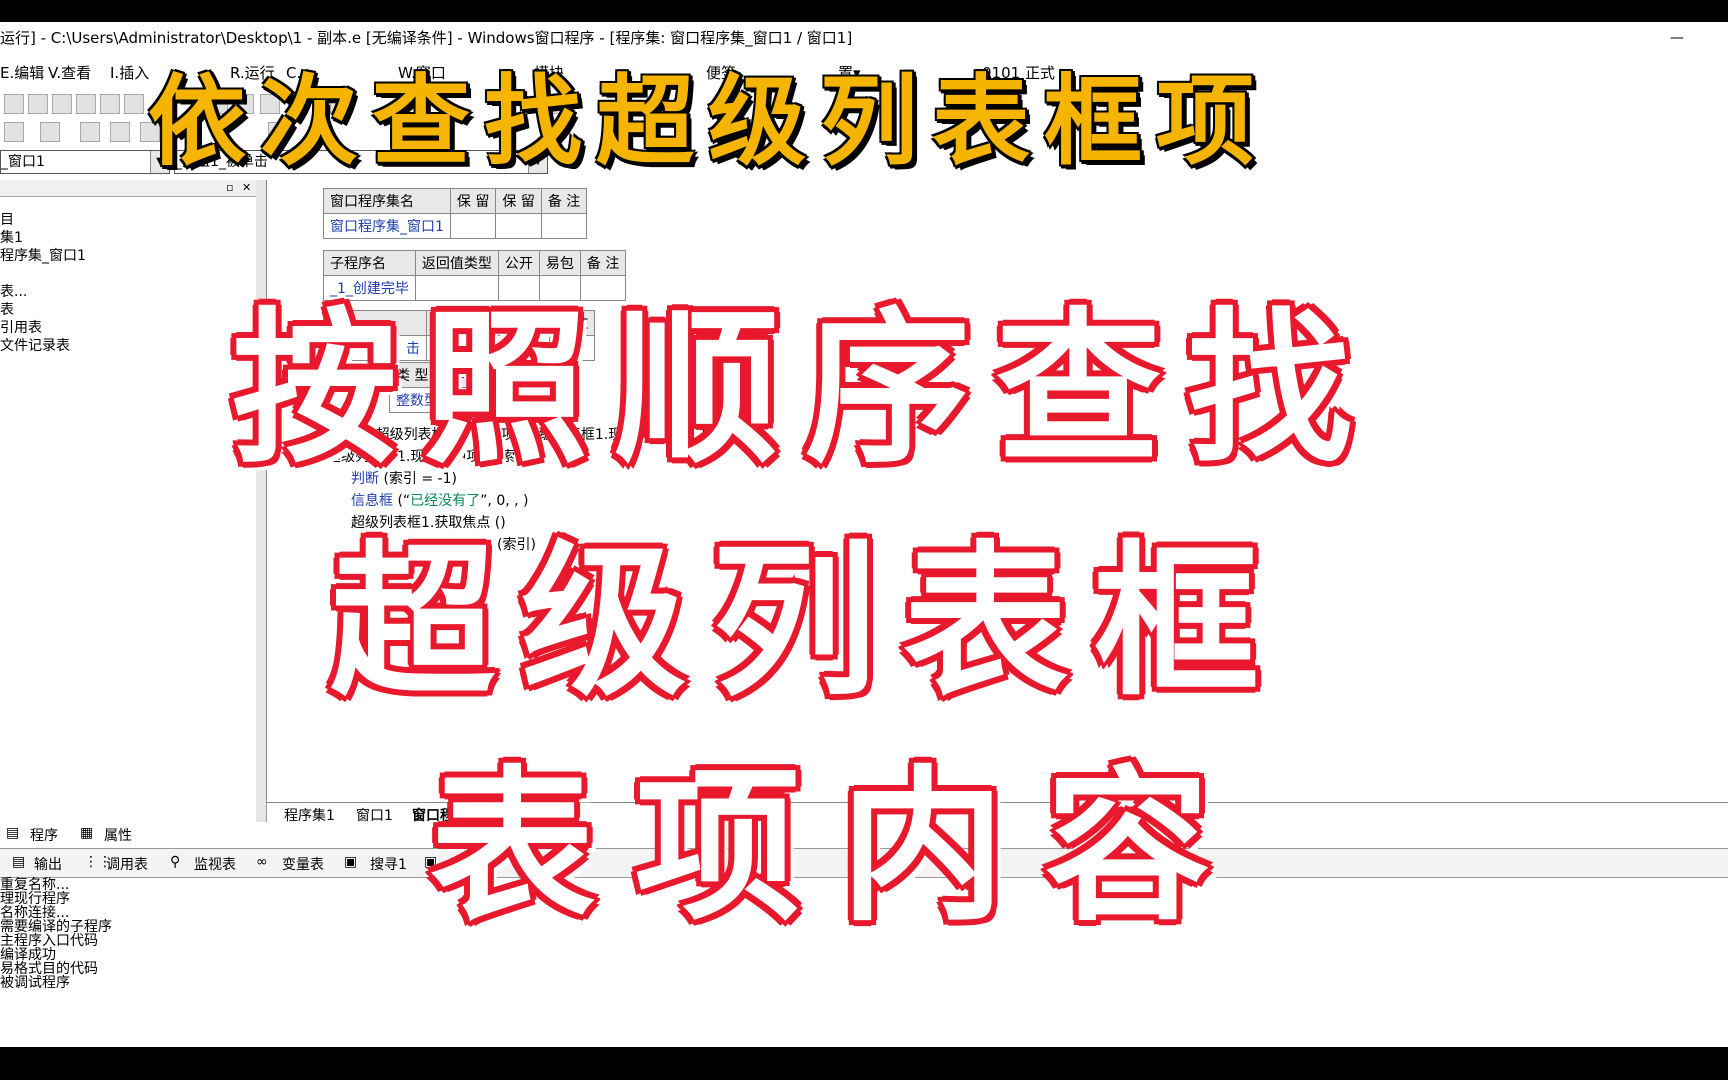  What do you see at coordinates (388, 864) in the screenshot?
I see `tab-search: 搜寻1` at bounding box center [388, 864].